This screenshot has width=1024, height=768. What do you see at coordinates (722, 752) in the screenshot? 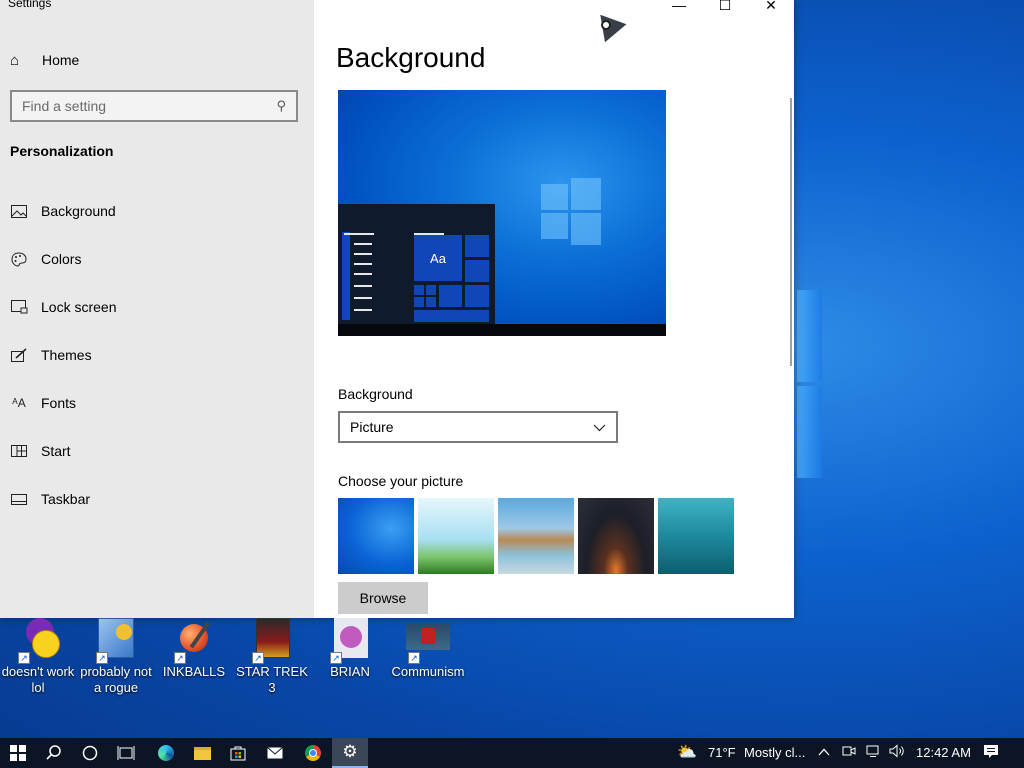
I see `weather-temp: 71°F` at bounding box center [722, 752].